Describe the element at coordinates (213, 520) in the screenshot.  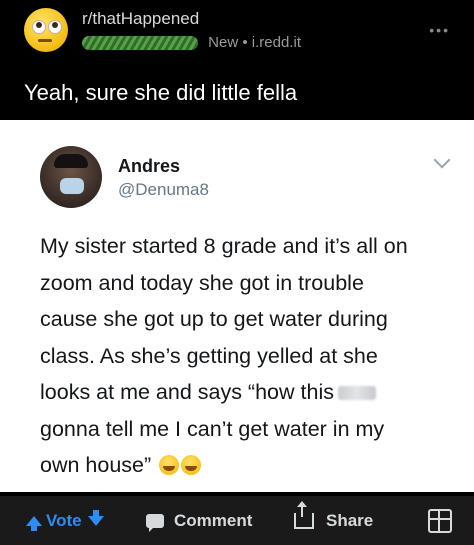
I see `comment-label: Comment` at that location.